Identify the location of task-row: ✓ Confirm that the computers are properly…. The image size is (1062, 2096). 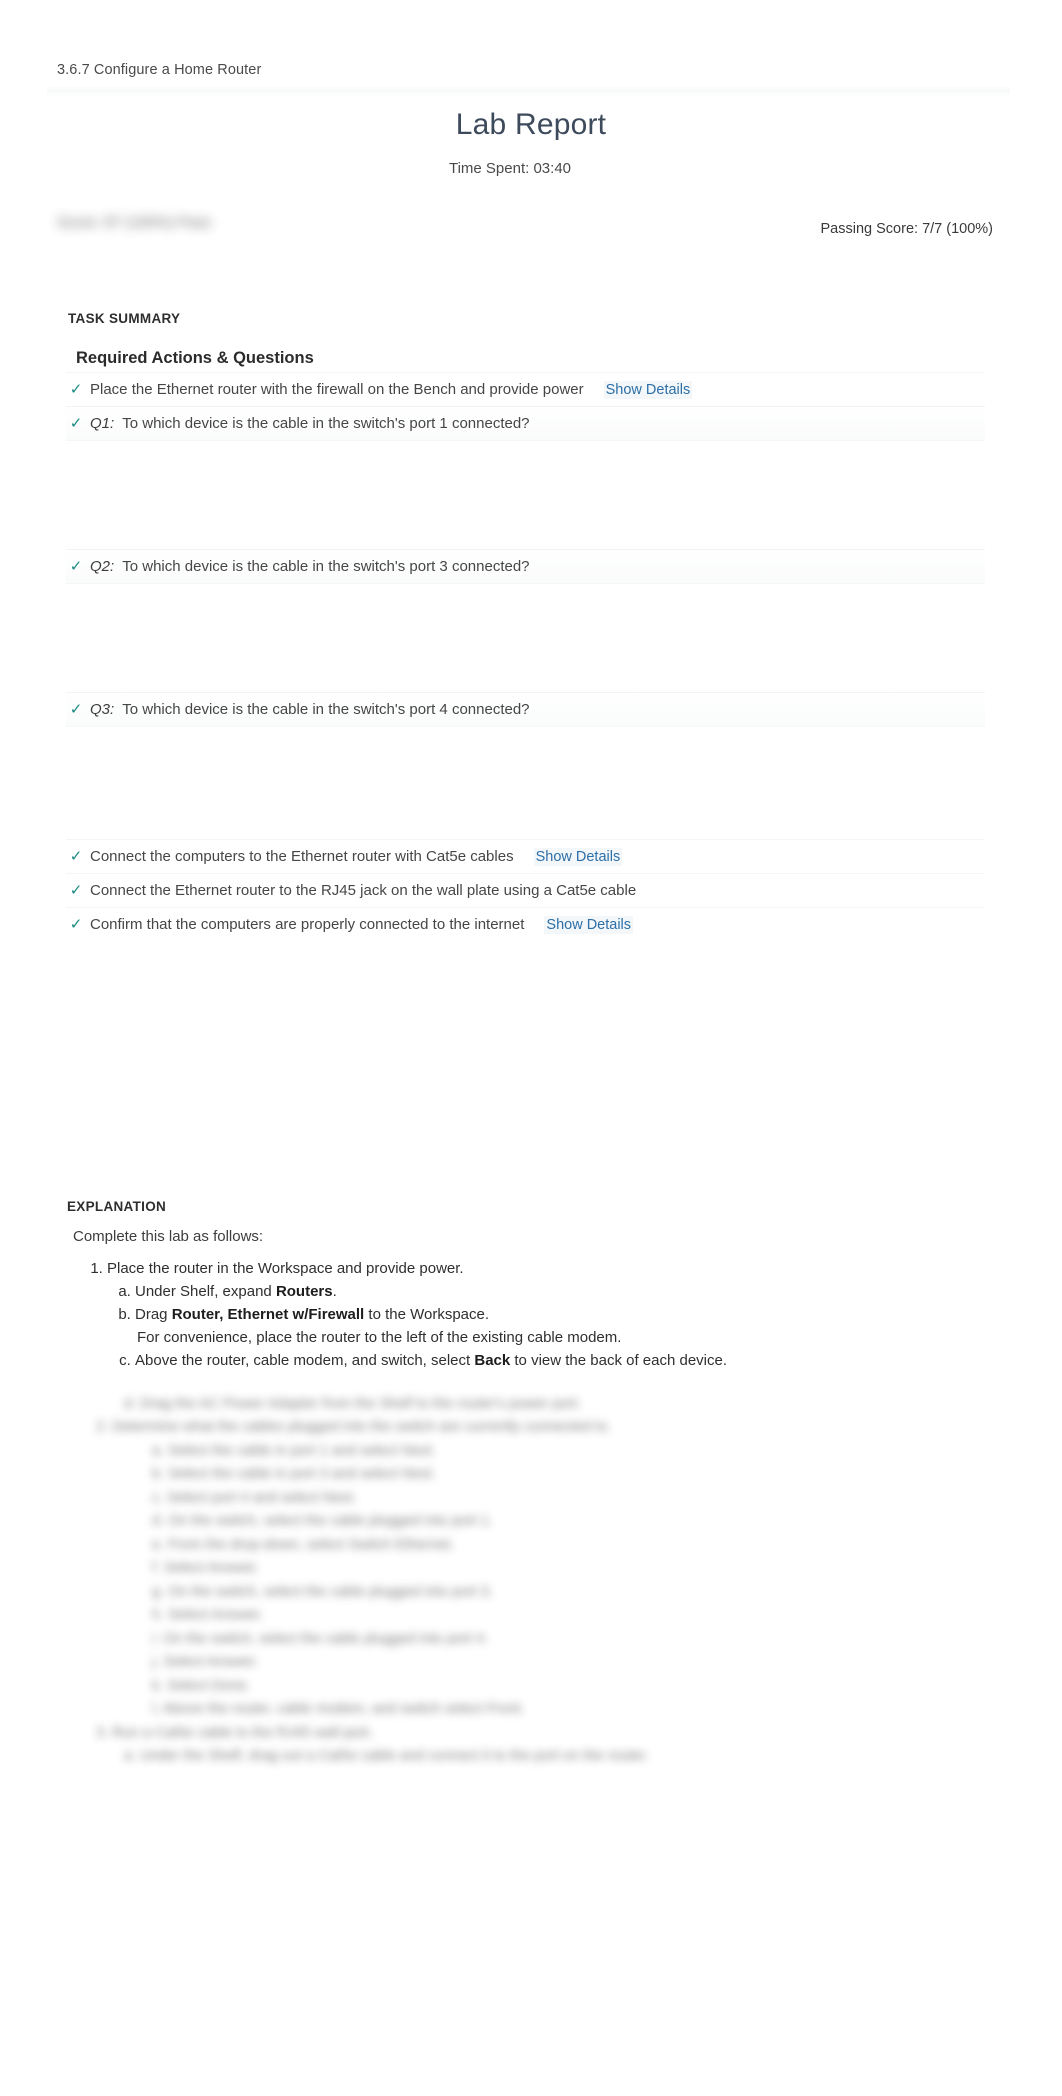
(525, 924).